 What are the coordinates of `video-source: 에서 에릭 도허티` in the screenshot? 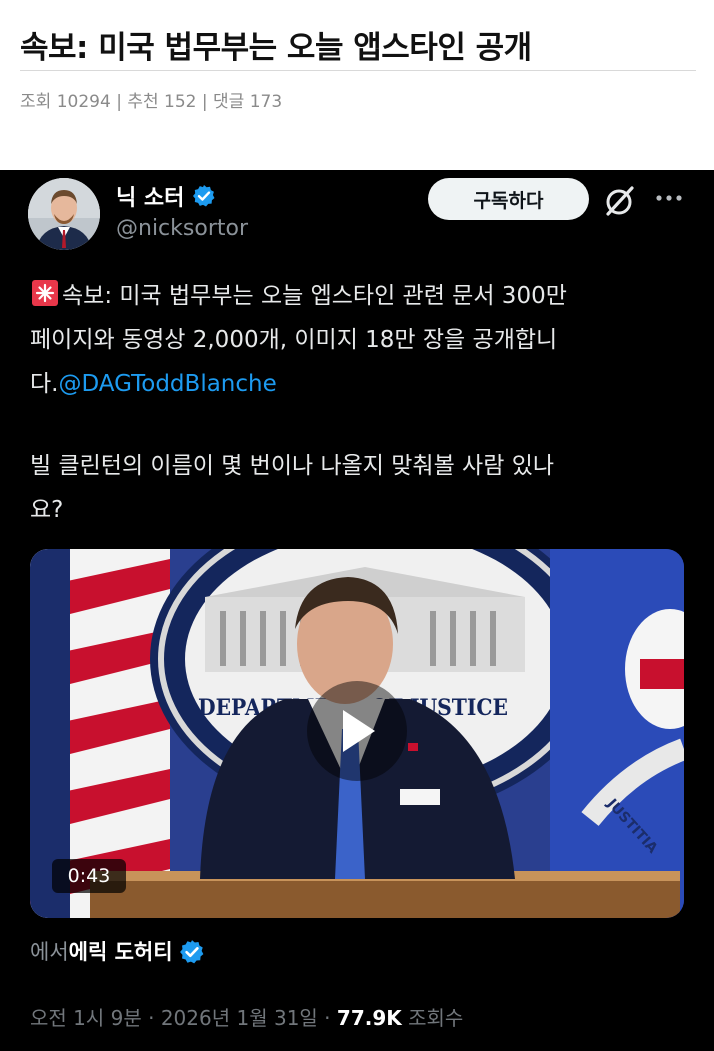 It's located at (116, 951).